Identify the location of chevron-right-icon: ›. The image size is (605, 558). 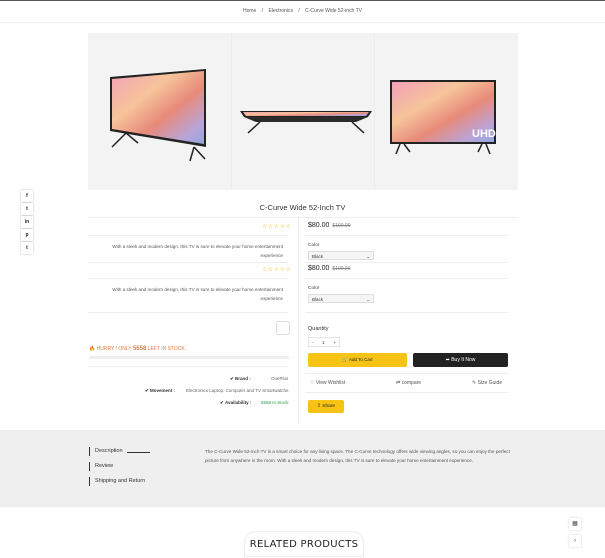
(575, 541).